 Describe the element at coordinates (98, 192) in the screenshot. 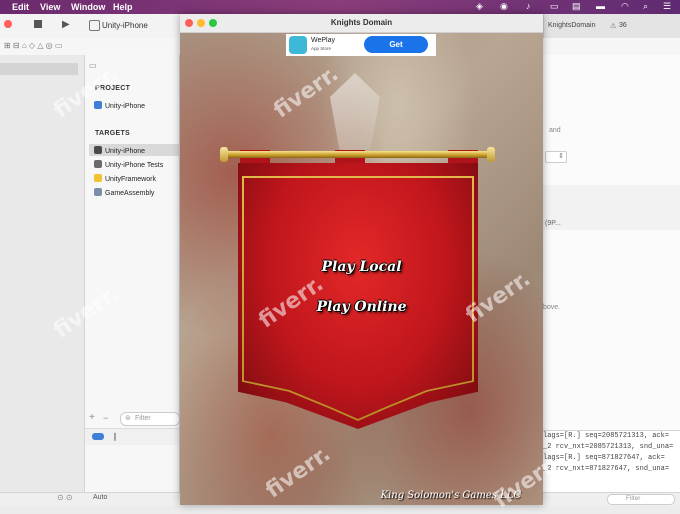

I see `library-icon` at that location.